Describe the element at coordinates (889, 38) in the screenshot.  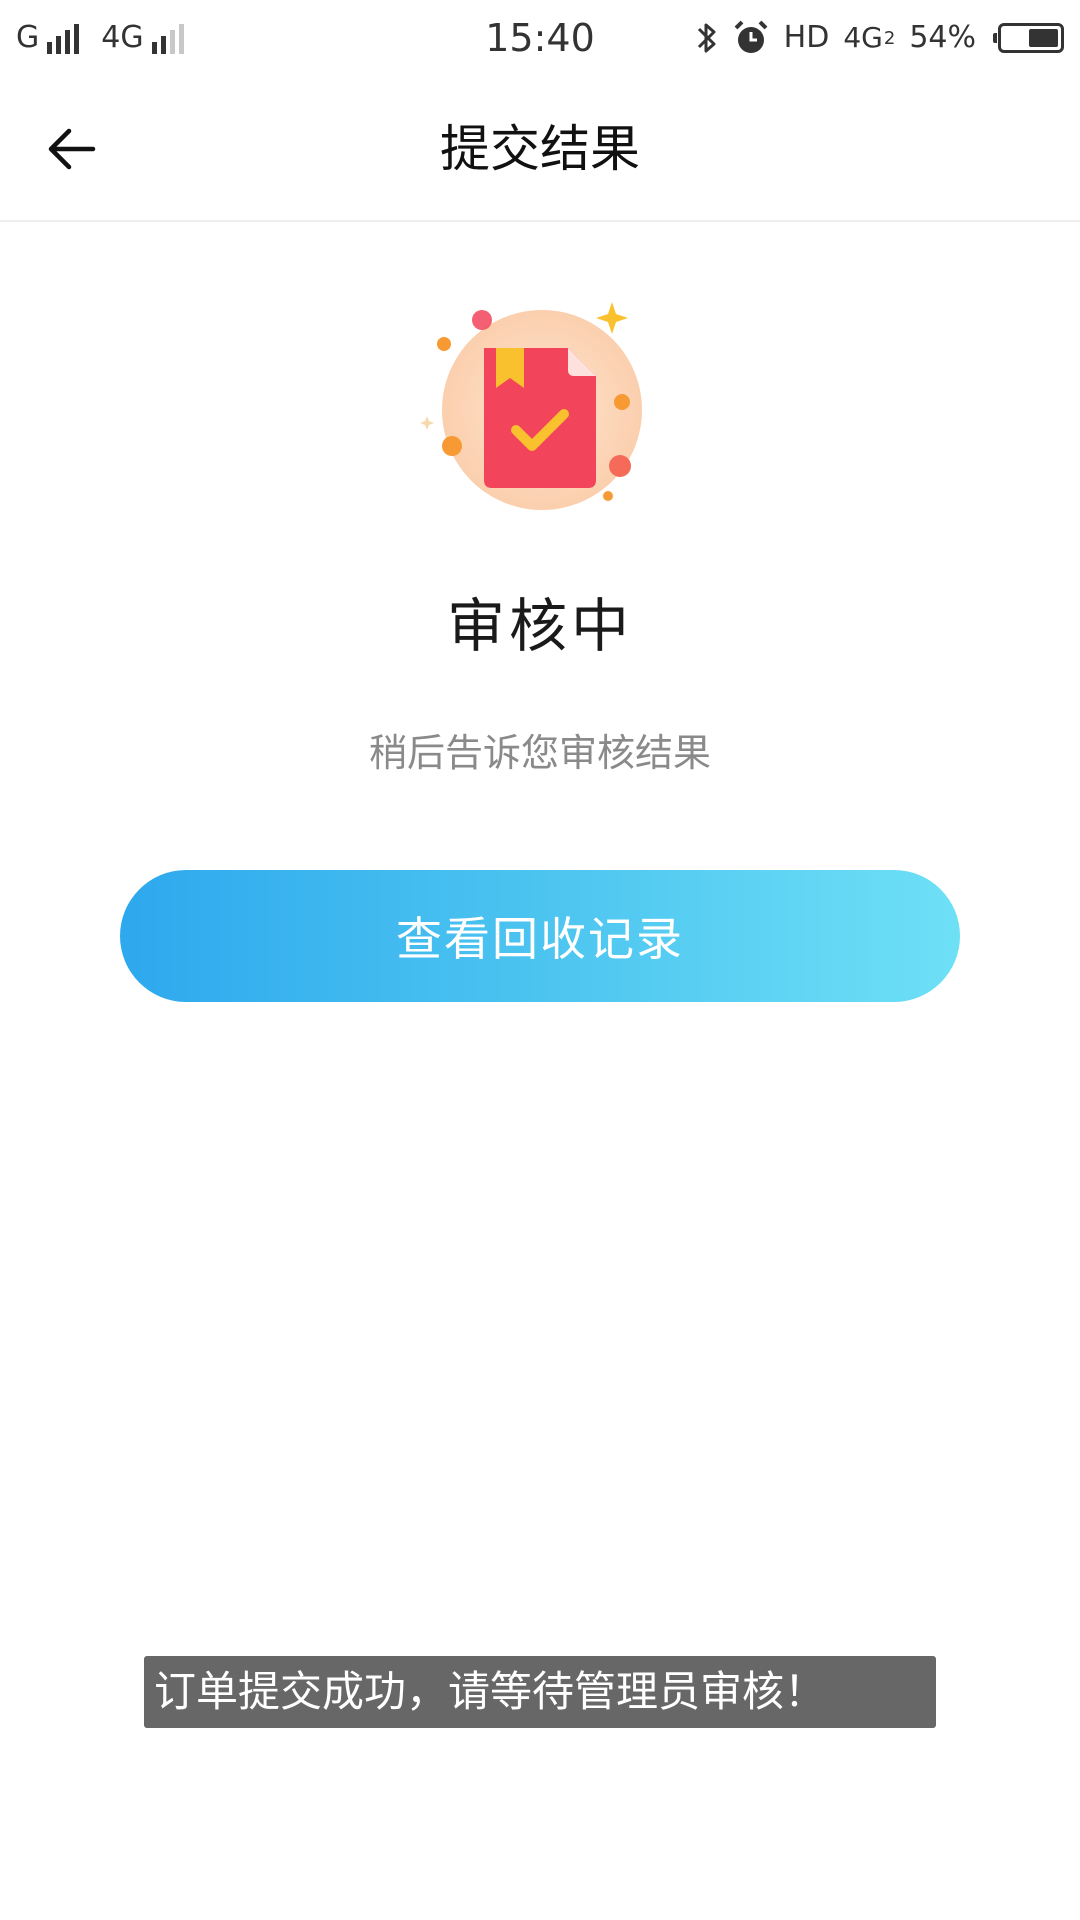
I see `network-sub-label: 2` at that location.